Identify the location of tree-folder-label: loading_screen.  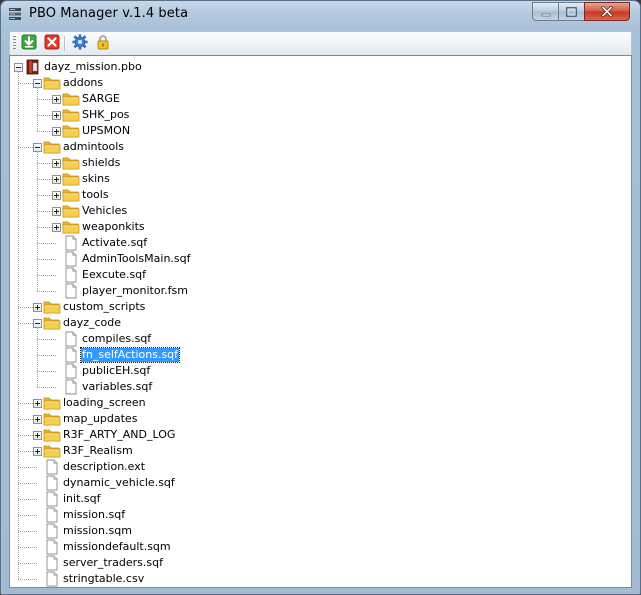
(104, 403).